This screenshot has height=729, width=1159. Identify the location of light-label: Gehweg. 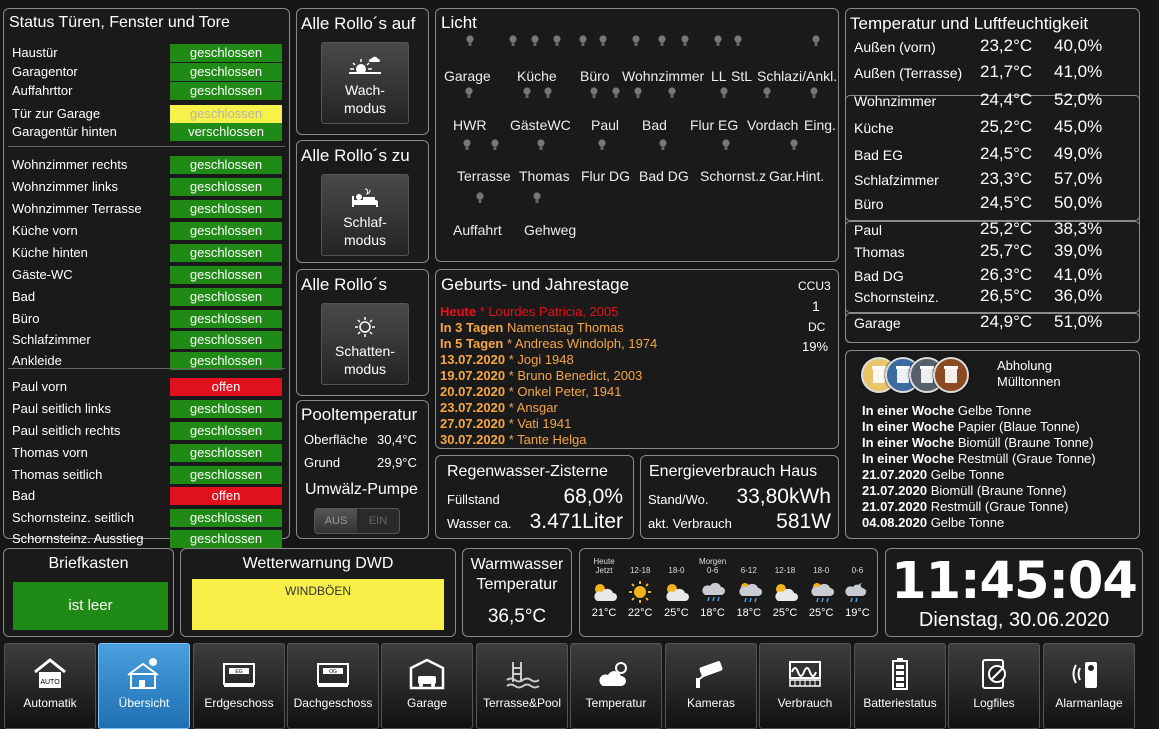
(550, 230).